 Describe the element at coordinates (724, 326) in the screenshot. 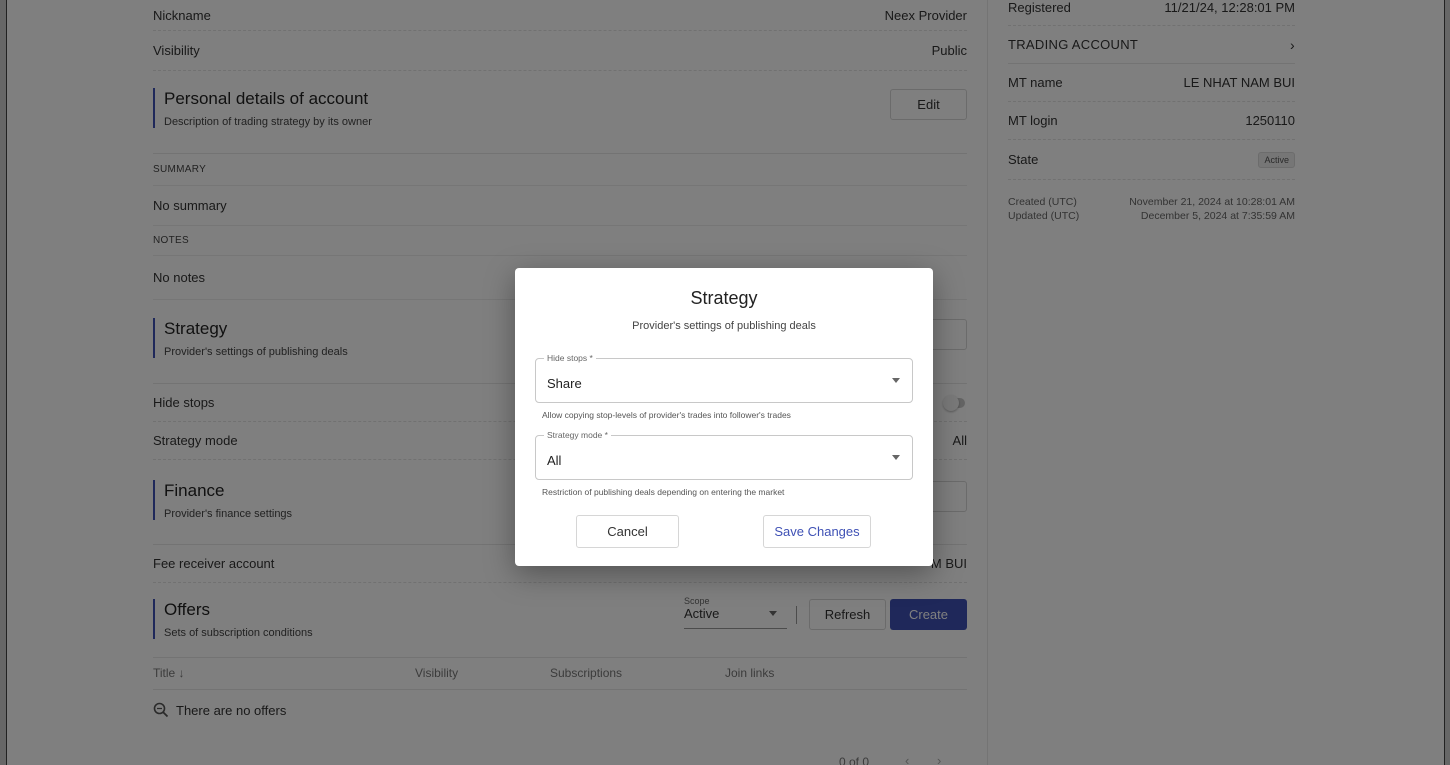

I see `dialog-subtitle: Provider's settings of publishing deals` at that location.